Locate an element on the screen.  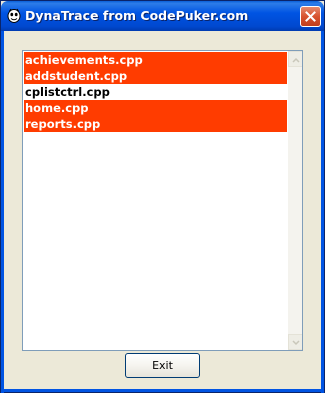
close-button is located at coordinates (310, 16).